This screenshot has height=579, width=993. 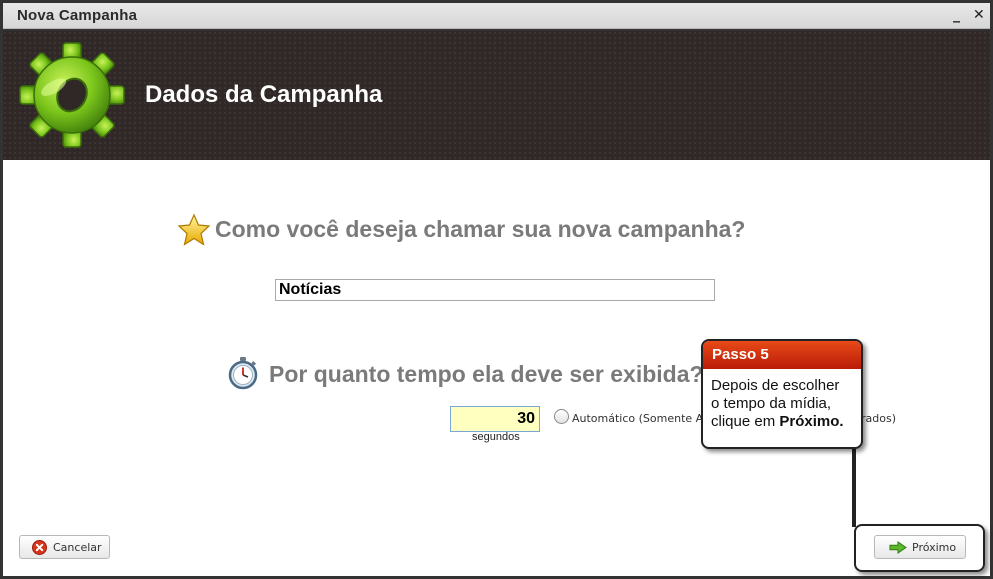 What do you see at coordinates (243, 373) in the screenshot?
I see `stopwatch-icon` at bounding box center [243, 373].